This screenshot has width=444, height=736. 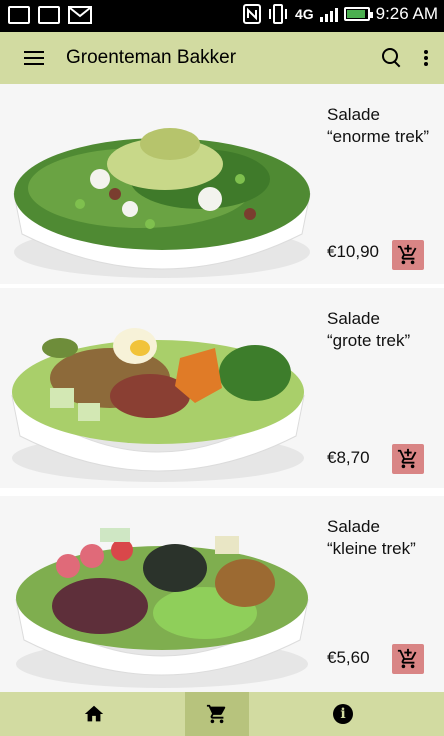 I want to click on product-price: €5,60, so click(x=348, y=657).